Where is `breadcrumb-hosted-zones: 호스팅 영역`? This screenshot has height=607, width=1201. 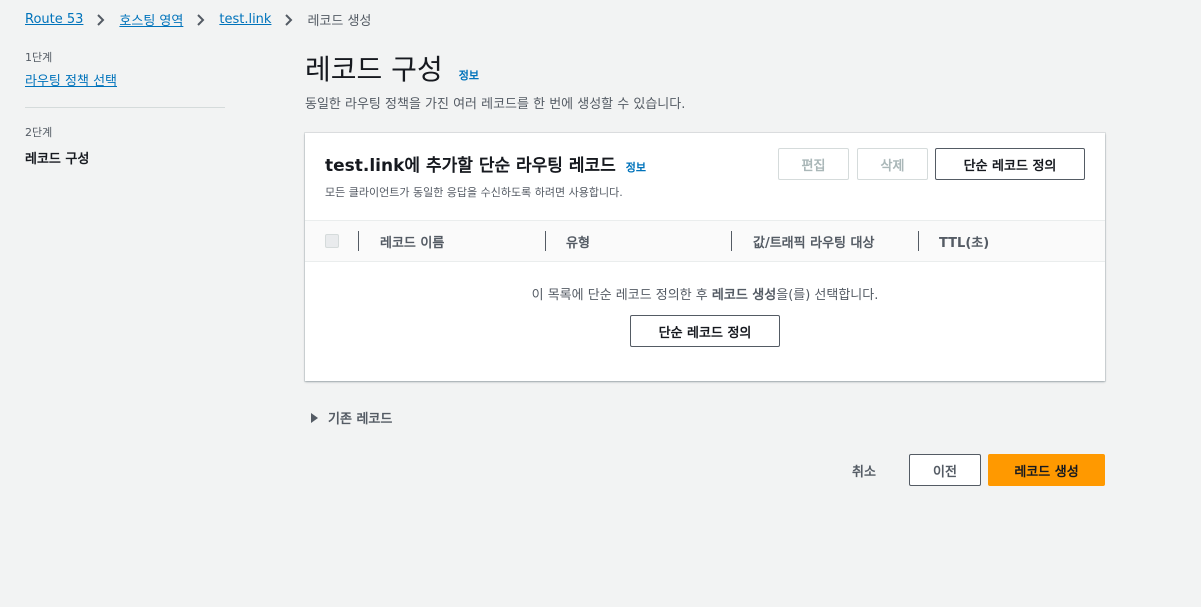
breadcrumb-hosted-zones: 호스팅 영역 is located at coordinates (151, 19).